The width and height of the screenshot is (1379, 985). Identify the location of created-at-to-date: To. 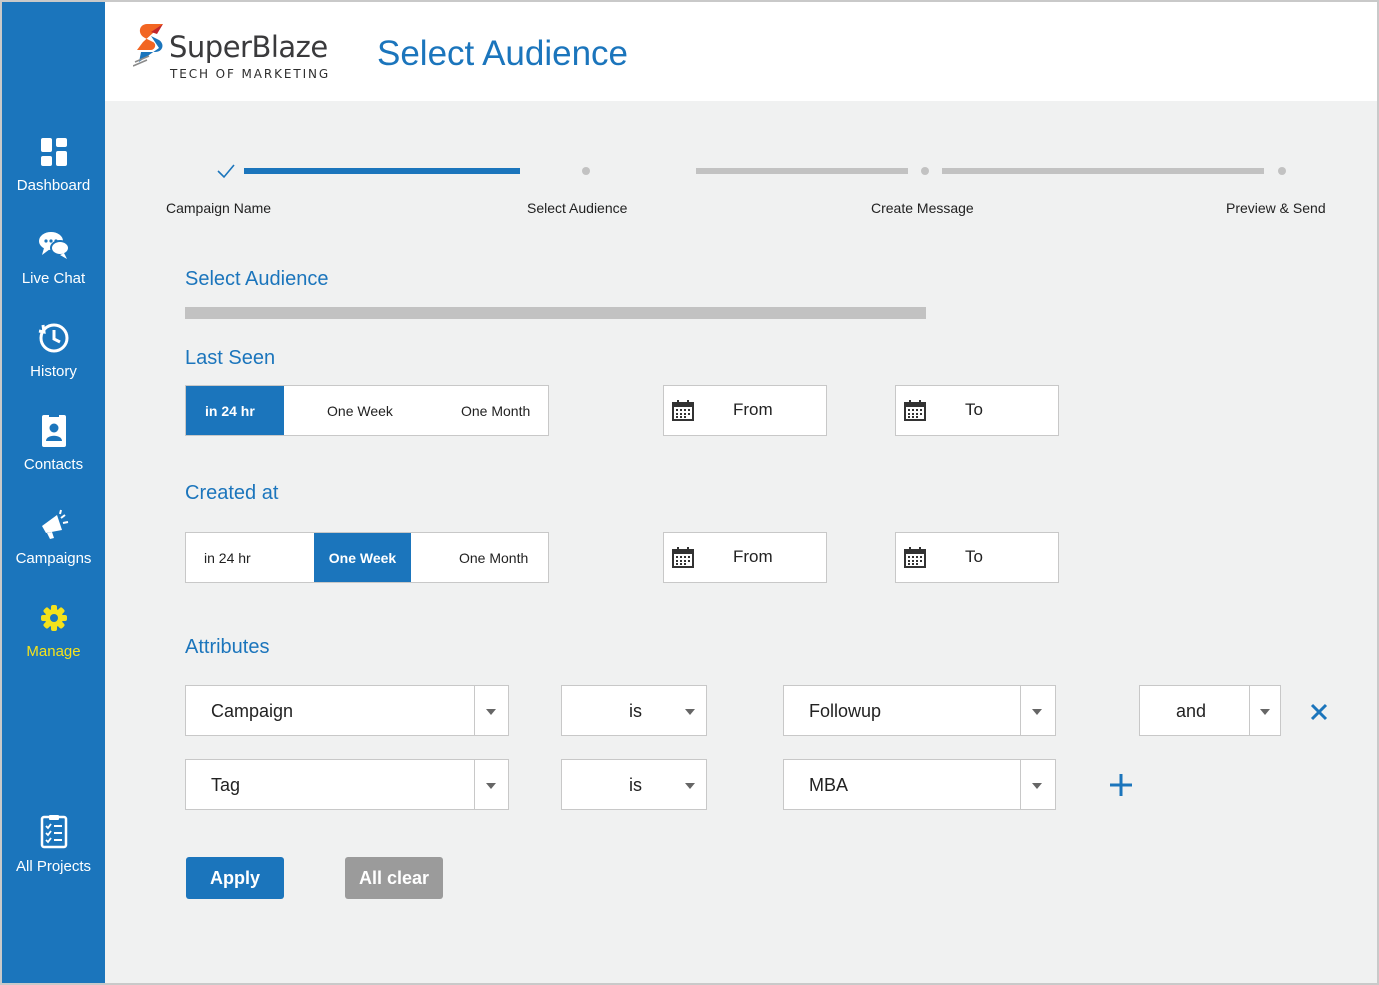
(977, 557).